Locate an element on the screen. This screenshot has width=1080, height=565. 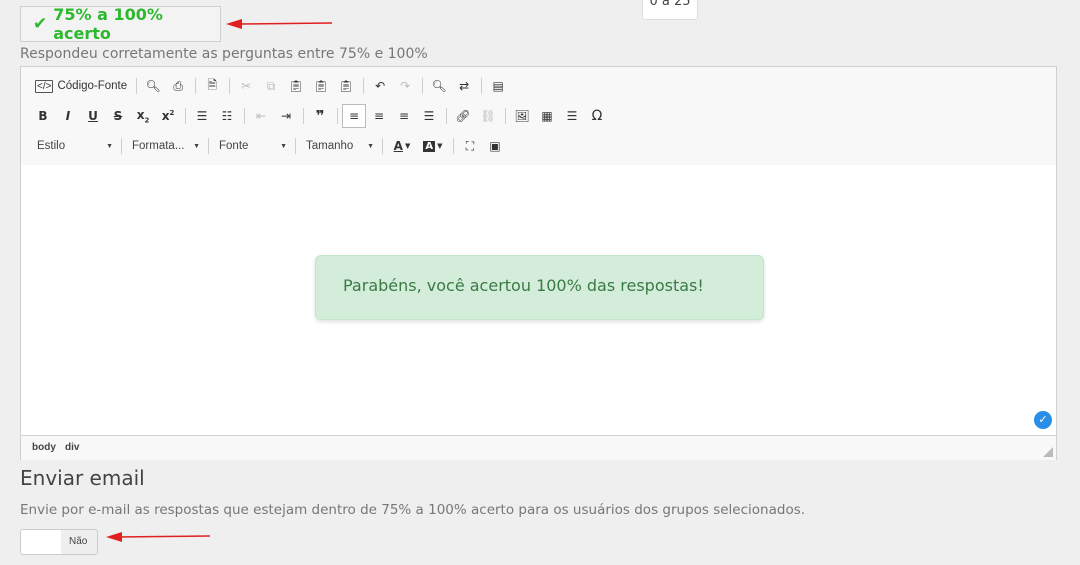
copy-button: ⧉ is located at coordinates (271, 86).